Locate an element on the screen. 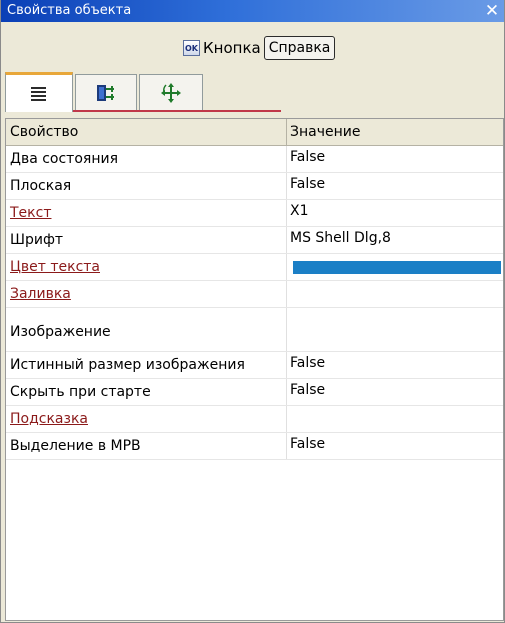 This screenshot has height=623, width=505. table-row: Плоская False is located at coordinates (254, 186).